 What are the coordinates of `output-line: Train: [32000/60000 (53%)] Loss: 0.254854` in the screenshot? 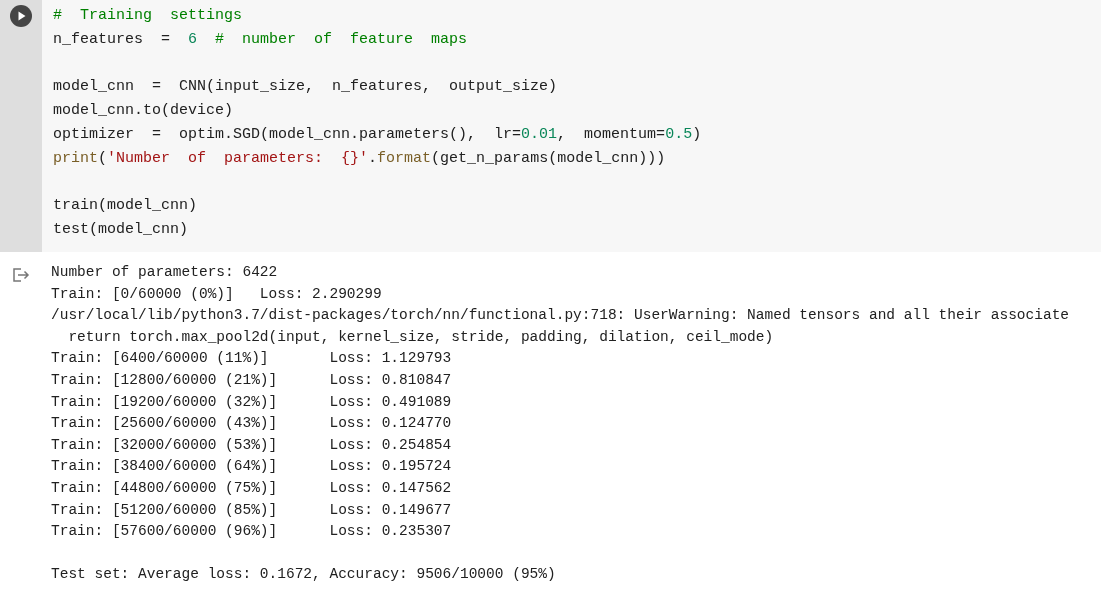 It's located at (252, 445).